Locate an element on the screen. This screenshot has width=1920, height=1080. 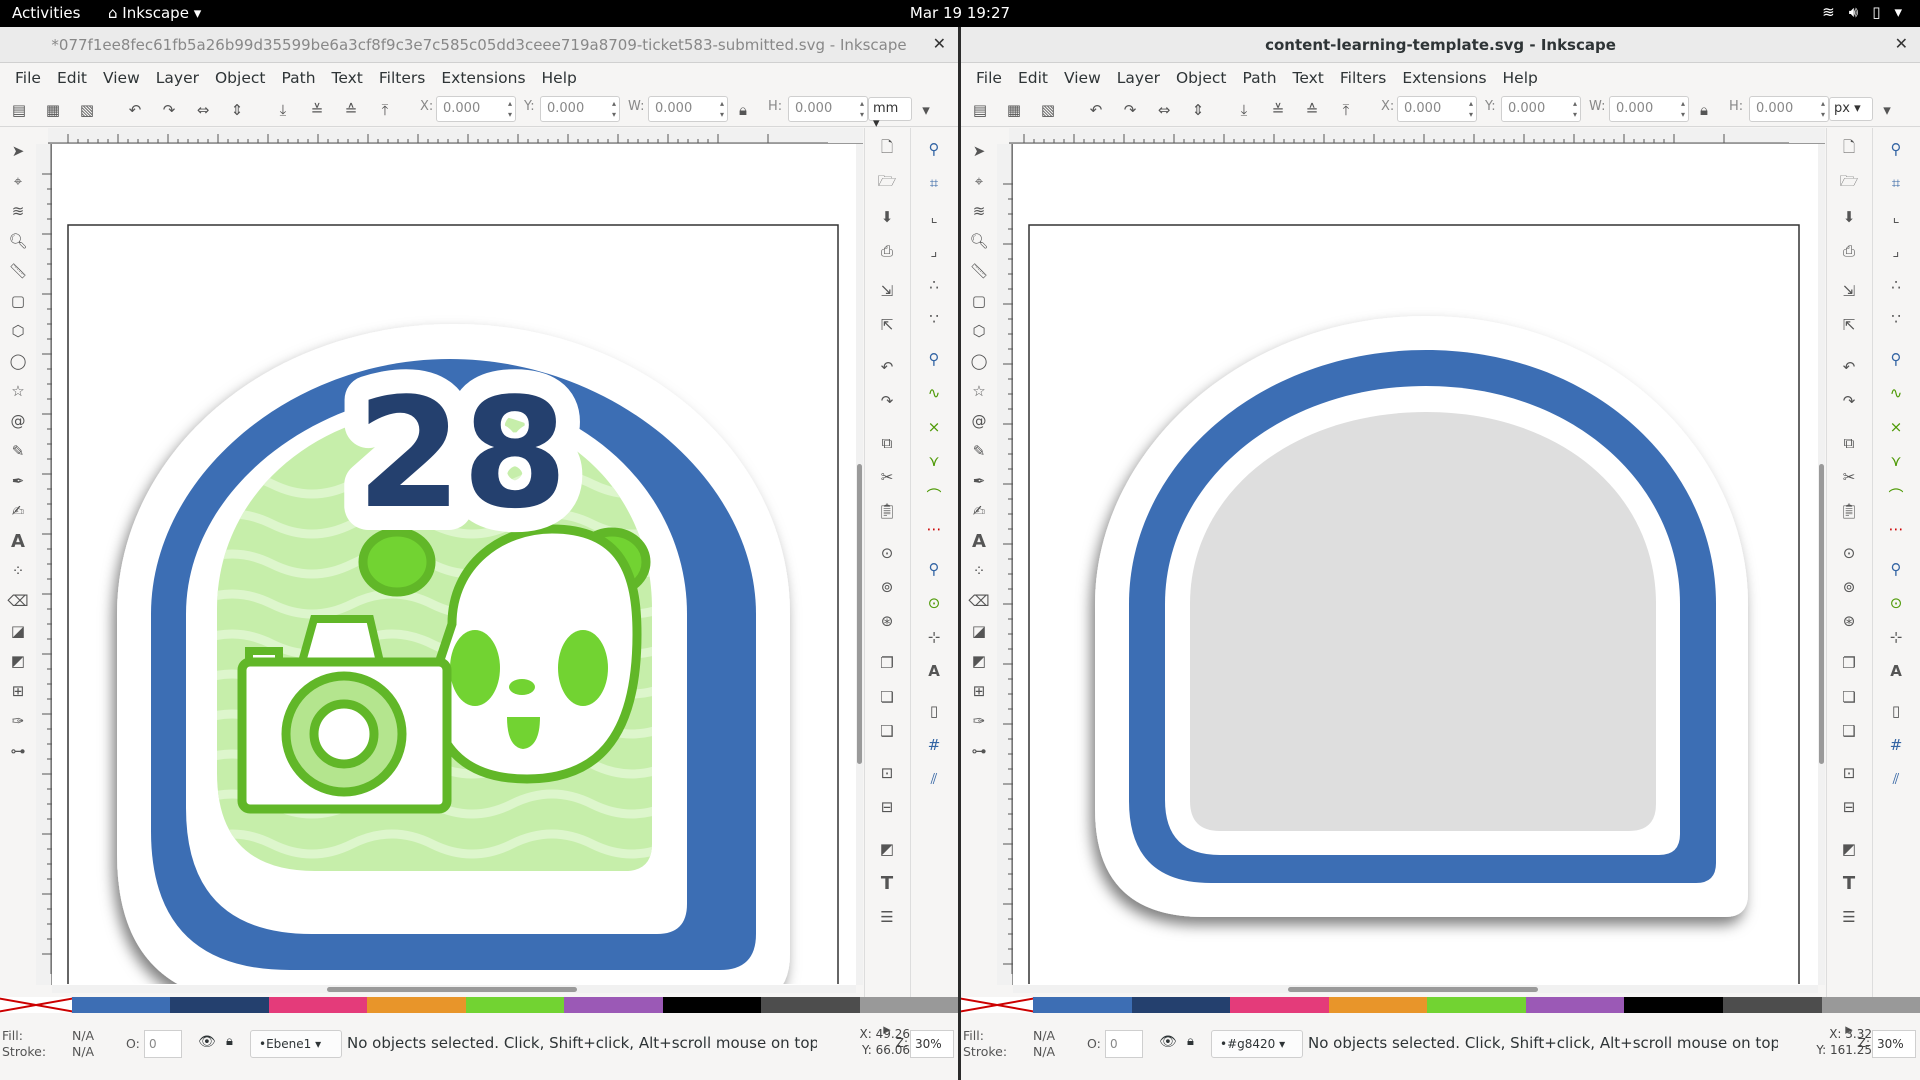
select-all-icon: ▤ is located at coordinates (19, 110).